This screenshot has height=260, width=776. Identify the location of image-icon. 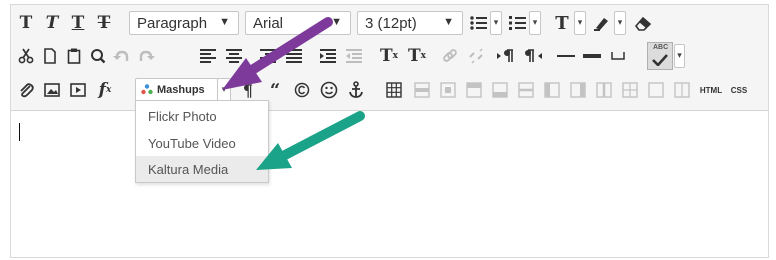
(52, 90).